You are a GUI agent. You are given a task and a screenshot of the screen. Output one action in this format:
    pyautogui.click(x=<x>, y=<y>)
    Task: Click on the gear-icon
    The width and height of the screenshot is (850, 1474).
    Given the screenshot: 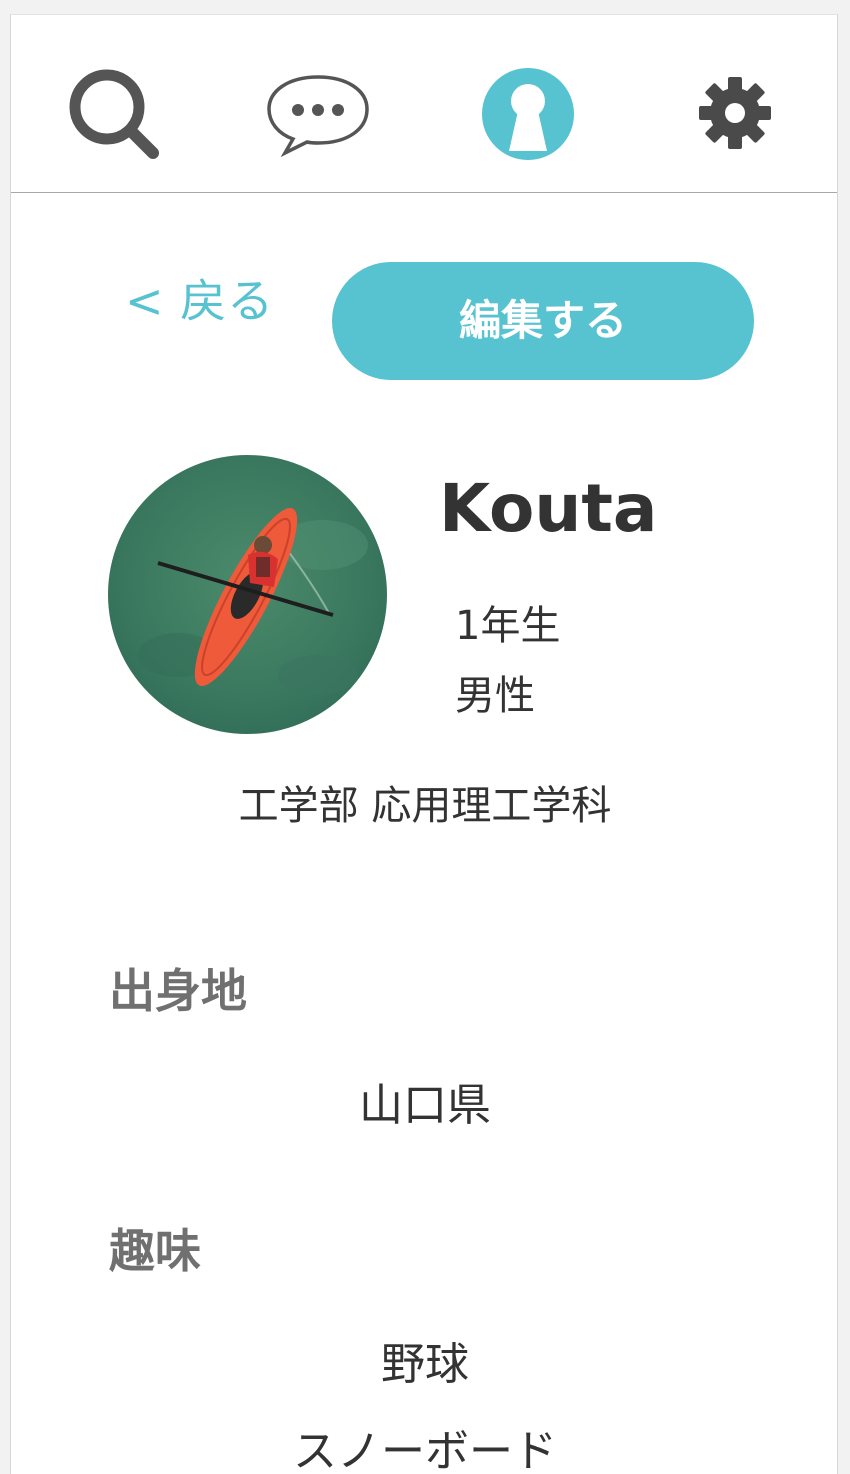 What is the action you would take?
    pyautogui.click(x=735, y=113)
    